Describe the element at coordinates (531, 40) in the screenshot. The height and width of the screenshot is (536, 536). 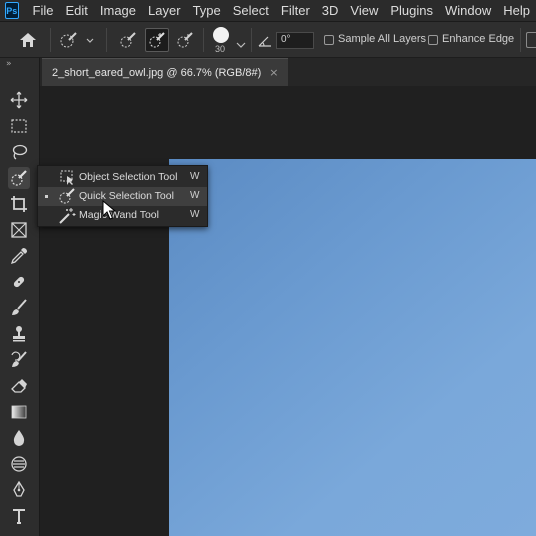
I see `select-and-mask-button` at that location.